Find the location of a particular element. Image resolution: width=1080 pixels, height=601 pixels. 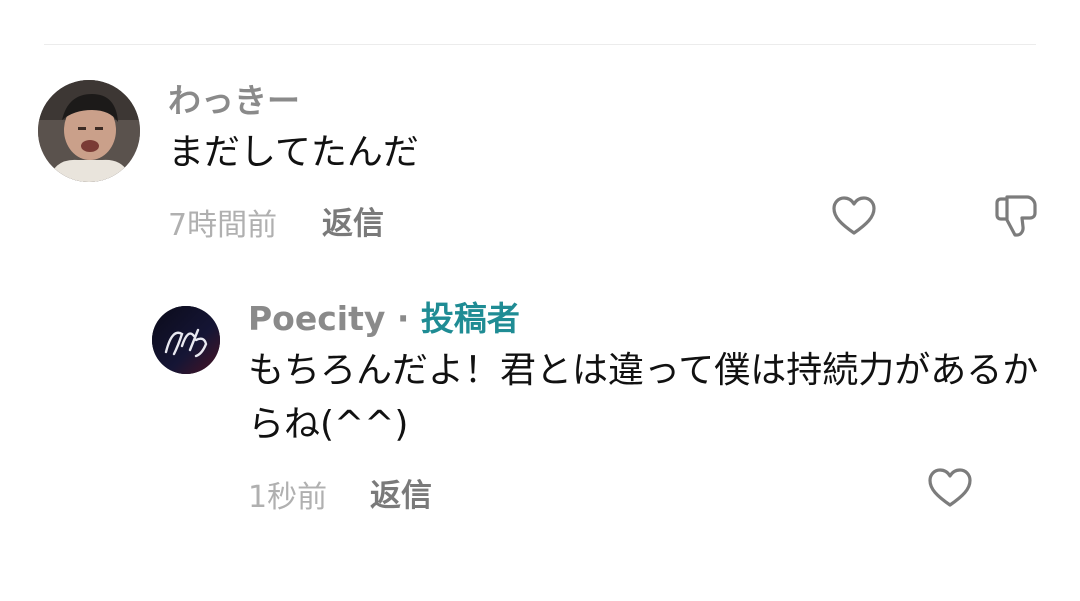

top-divider is located at coordinates (540, 44).